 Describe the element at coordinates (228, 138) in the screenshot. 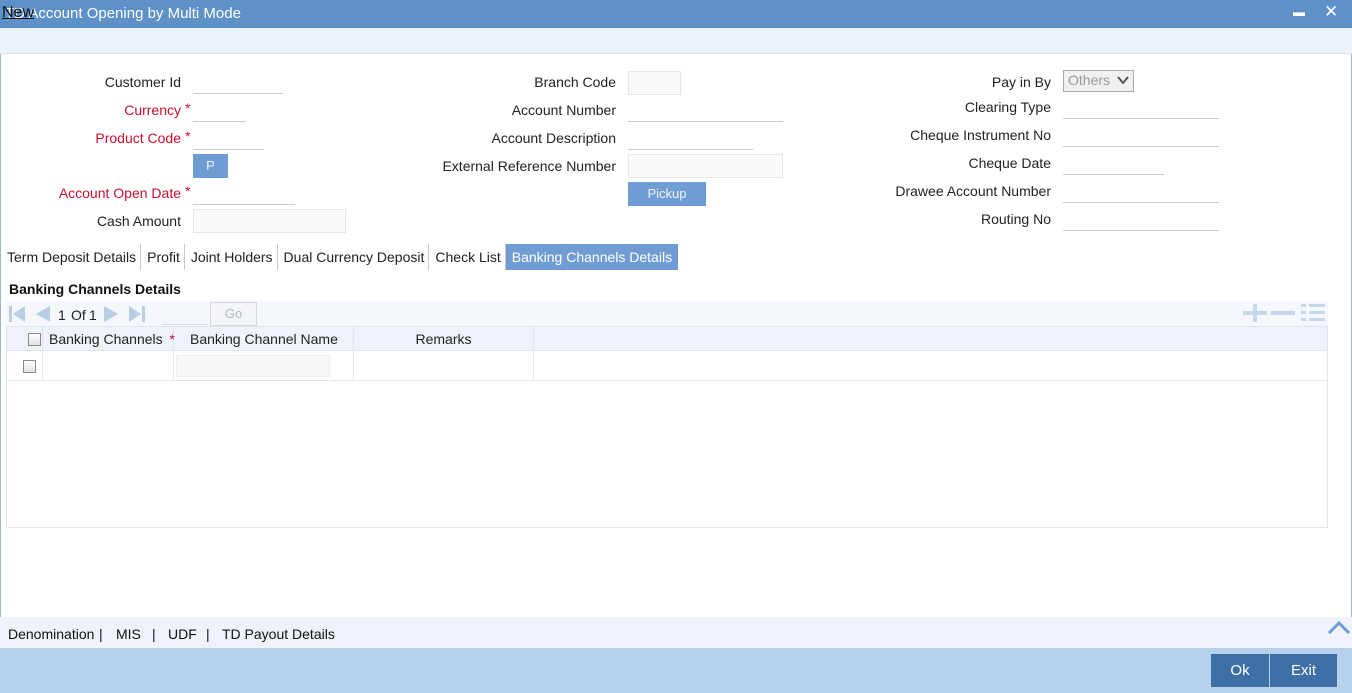

I see `product-code-field` at that location.